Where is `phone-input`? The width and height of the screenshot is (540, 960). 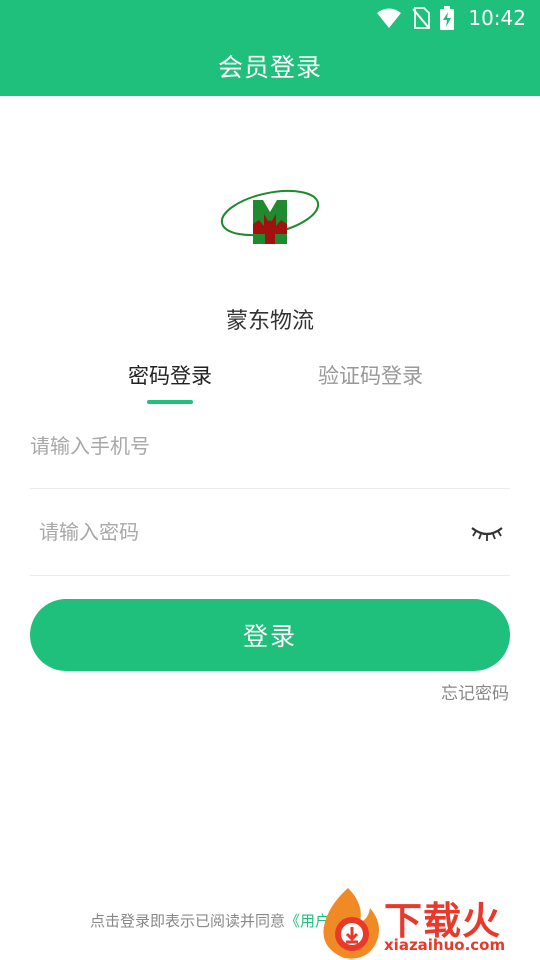
phone-input is located at coordinates (230, 446).